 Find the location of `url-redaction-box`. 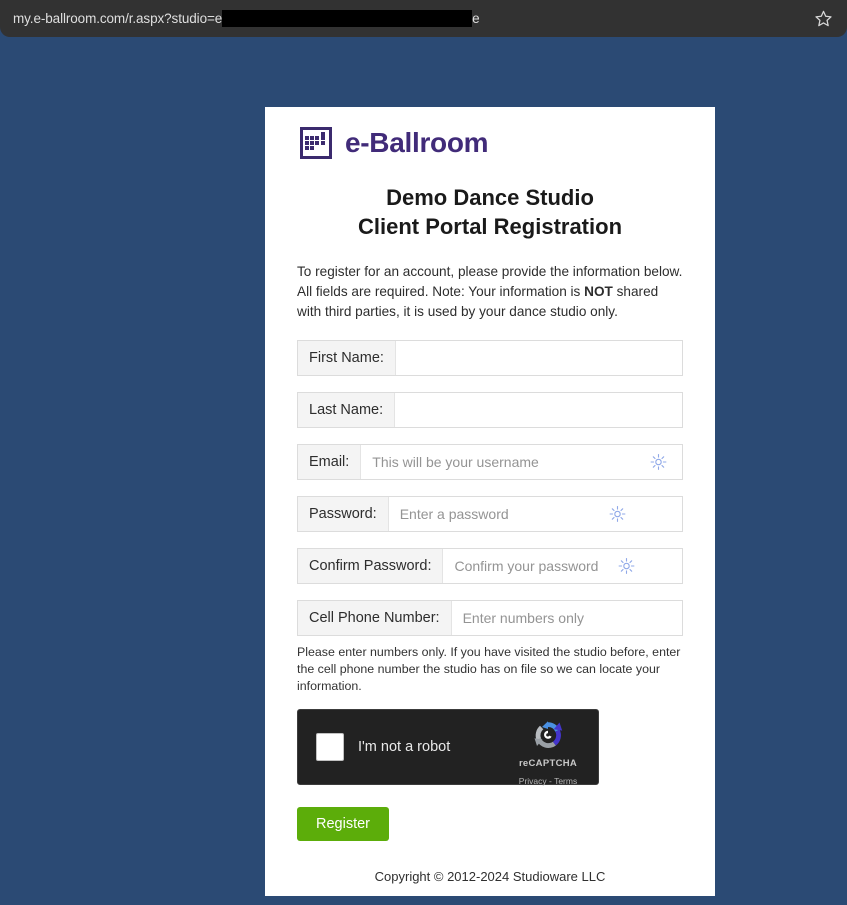

url-redaction-box is located at coordinates (347, 18).